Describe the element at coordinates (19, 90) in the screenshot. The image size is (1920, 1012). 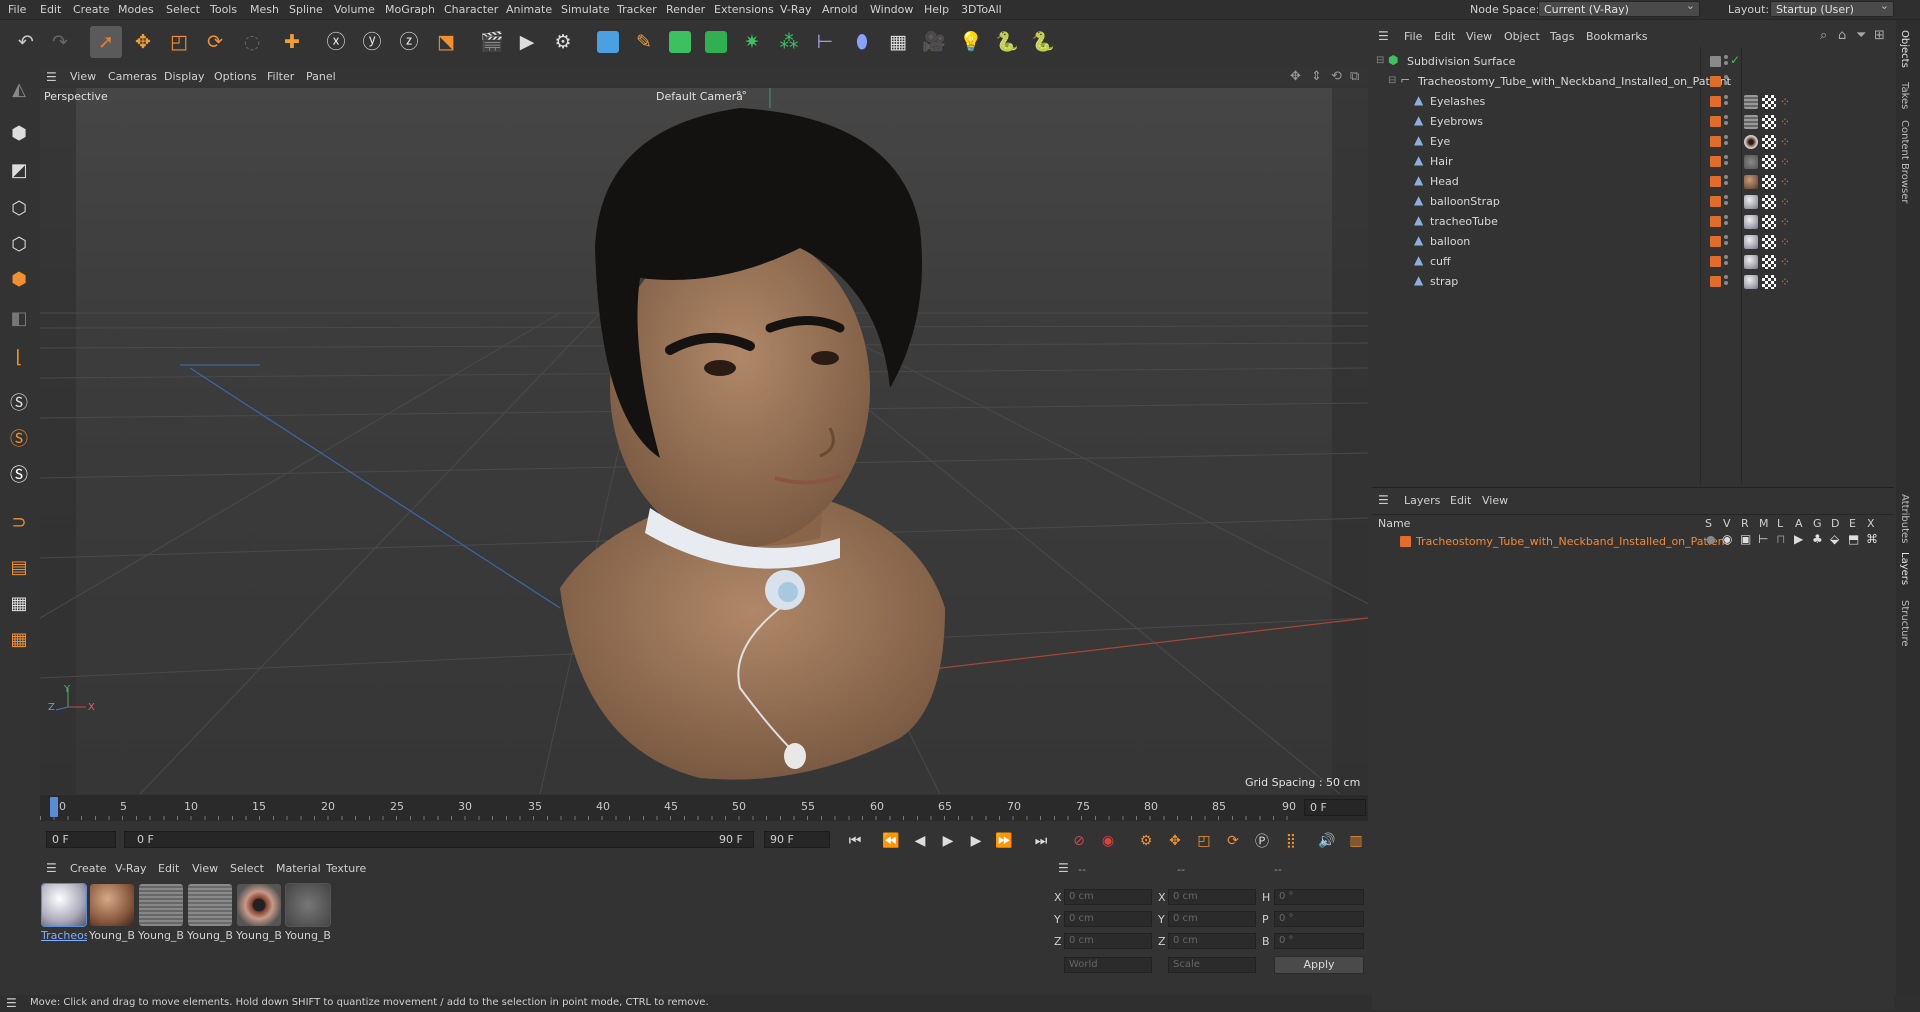
I see `make-editable-icon: ◭` at that location.